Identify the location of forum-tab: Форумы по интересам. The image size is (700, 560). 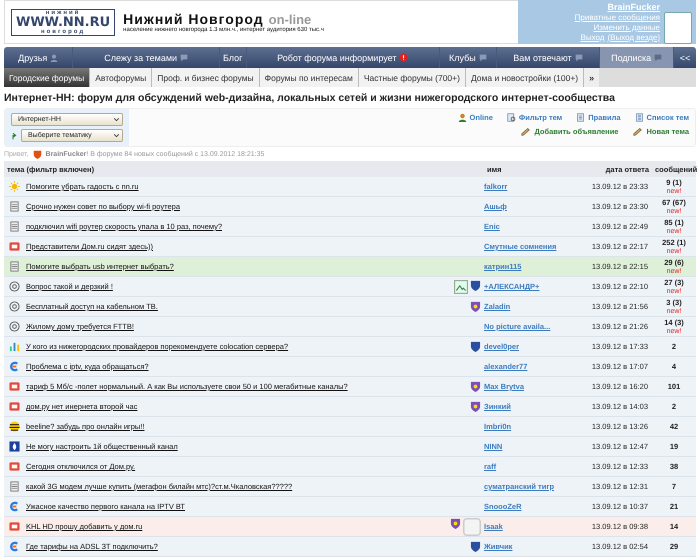
(309, 77).